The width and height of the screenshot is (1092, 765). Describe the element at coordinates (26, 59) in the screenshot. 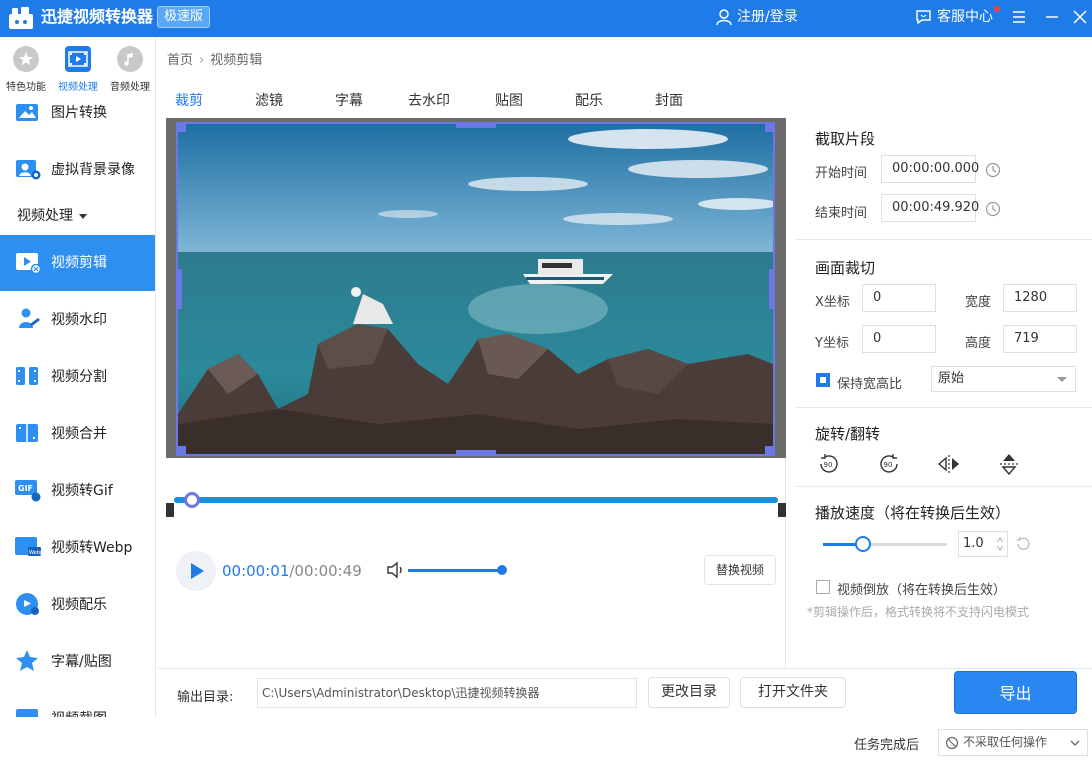

I see `star-icon` at that location.